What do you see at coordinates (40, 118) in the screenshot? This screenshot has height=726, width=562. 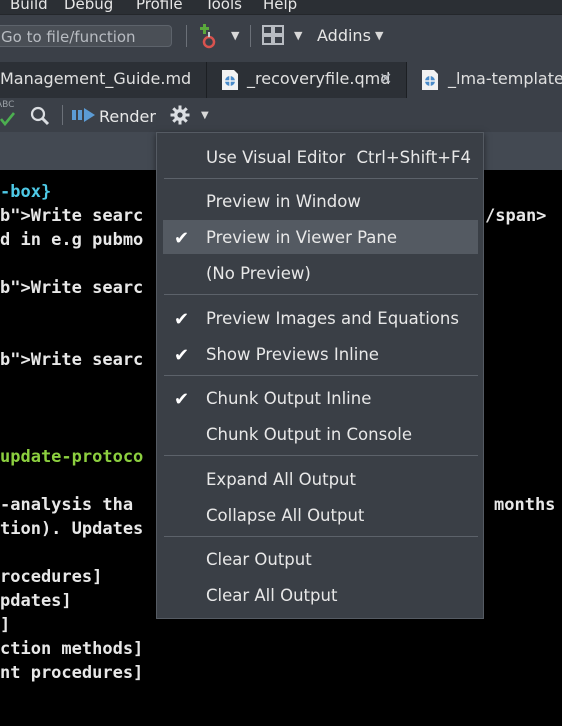 I see `search-icon` at bounding box center [40, 118].